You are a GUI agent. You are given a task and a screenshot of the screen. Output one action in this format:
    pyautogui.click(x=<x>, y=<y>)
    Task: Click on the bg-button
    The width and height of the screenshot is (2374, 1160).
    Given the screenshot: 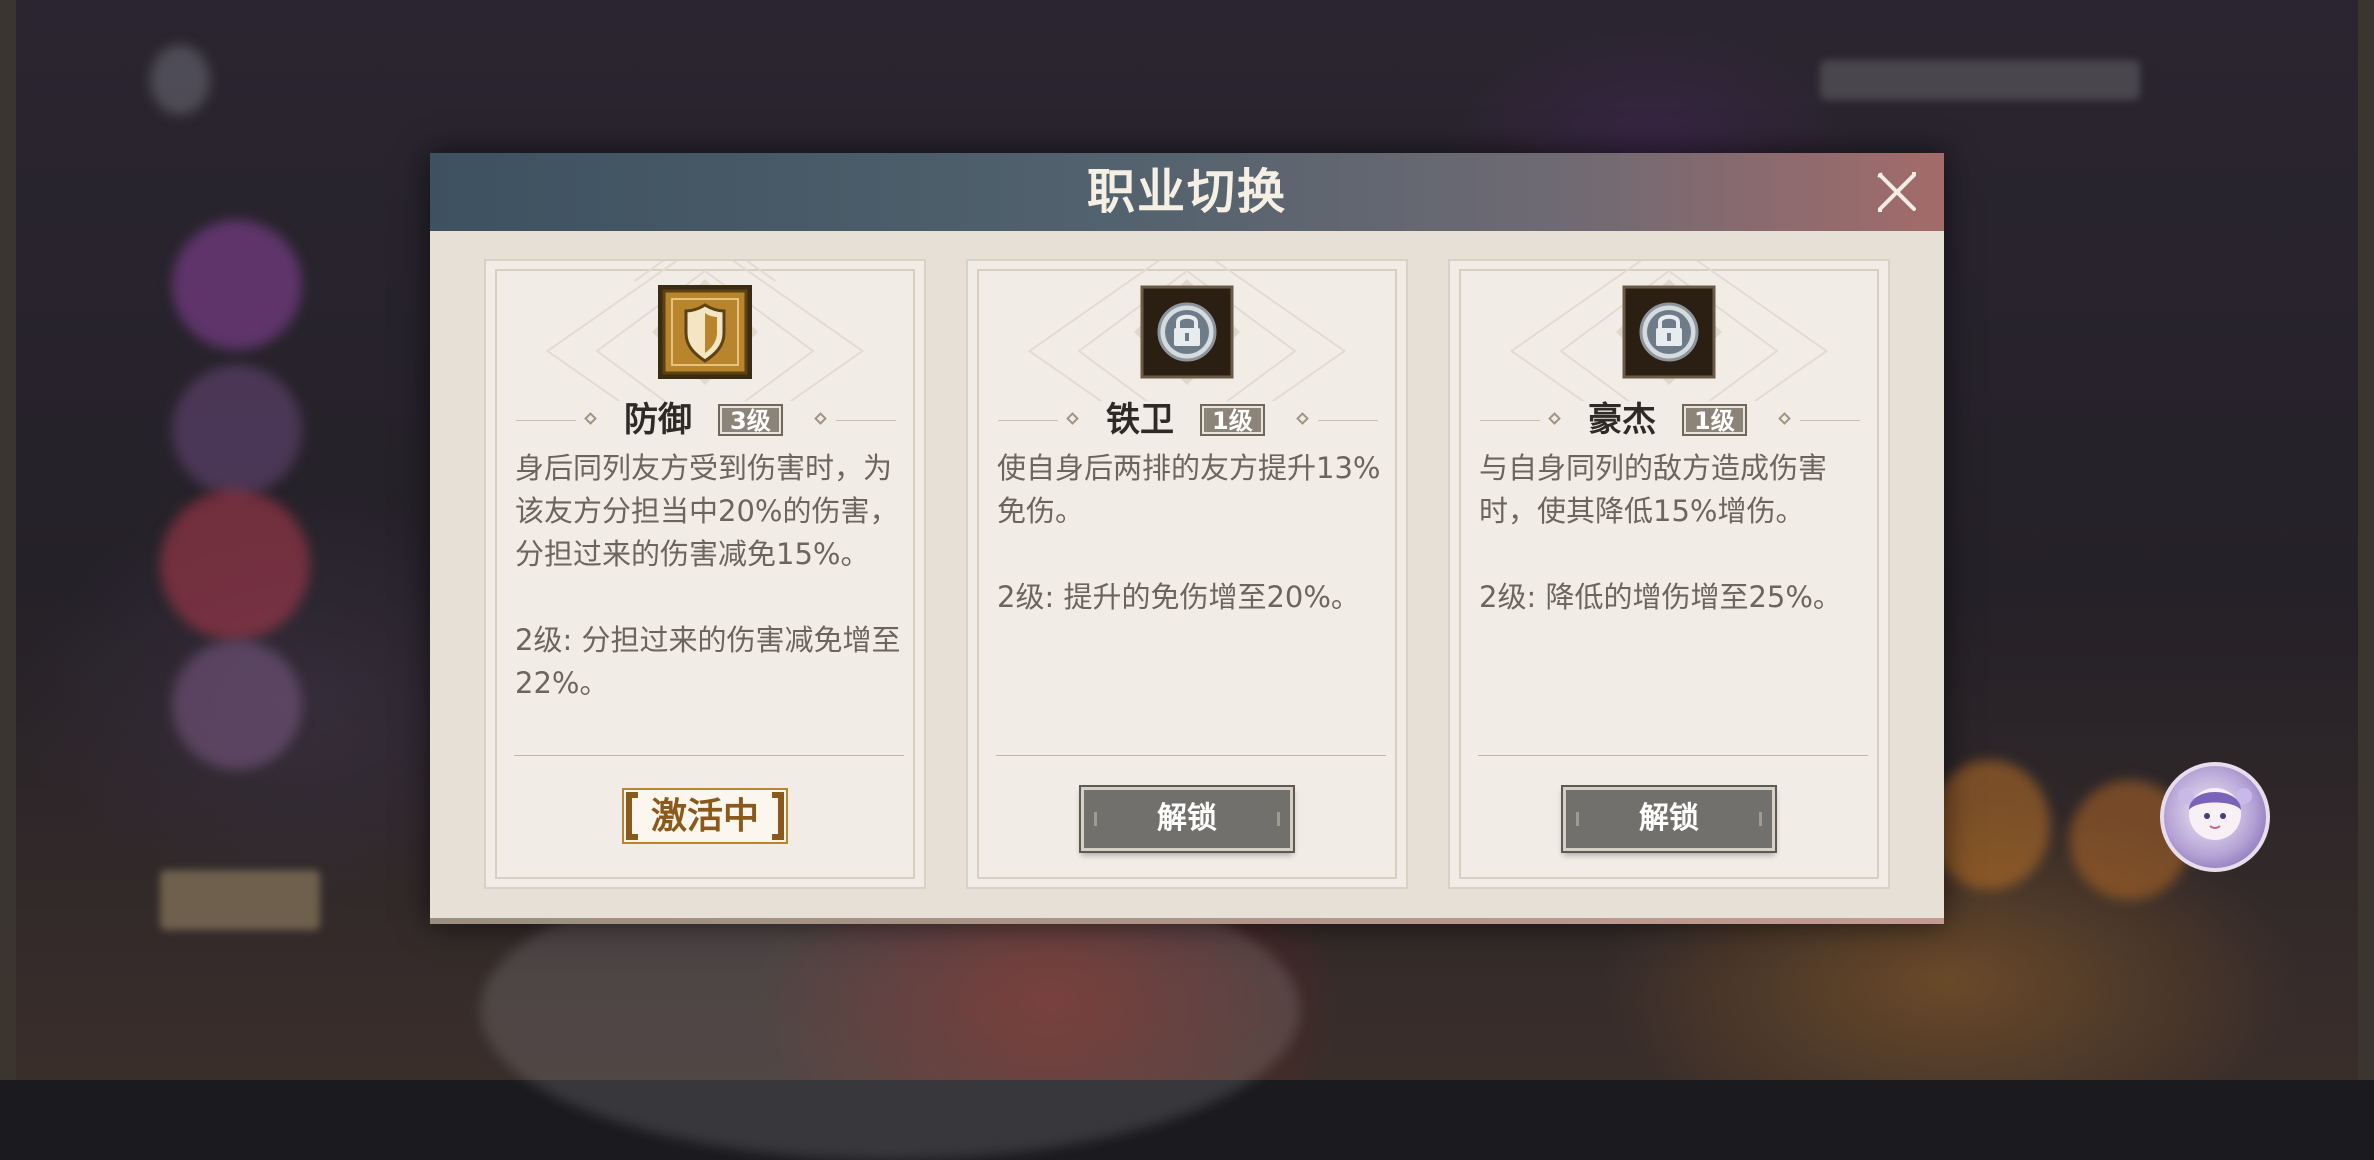 What is the action you would take?
    pyautogui.click(x=240, y=900)
    